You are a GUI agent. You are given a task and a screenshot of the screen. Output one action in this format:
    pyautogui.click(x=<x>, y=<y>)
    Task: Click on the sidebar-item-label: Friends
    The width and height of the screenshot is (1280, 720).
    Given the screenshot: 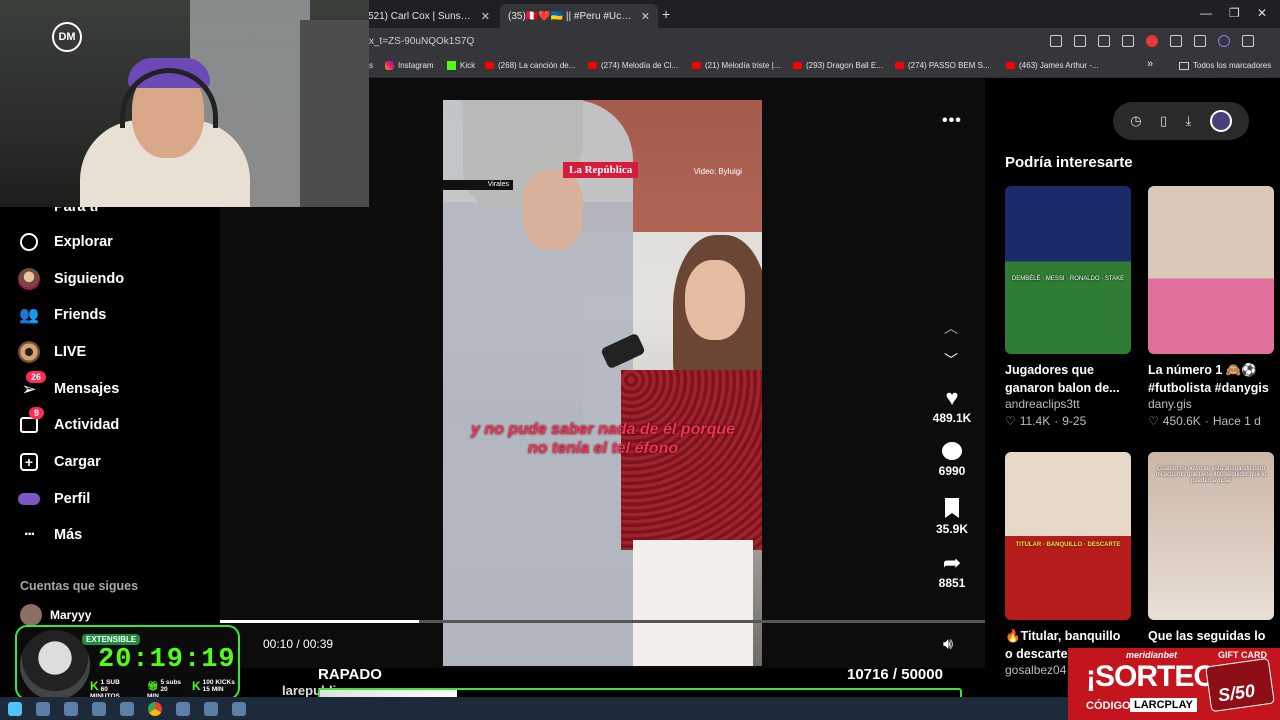 What is the action you would take?
    pyautogui.click(x=80, y=315)
    